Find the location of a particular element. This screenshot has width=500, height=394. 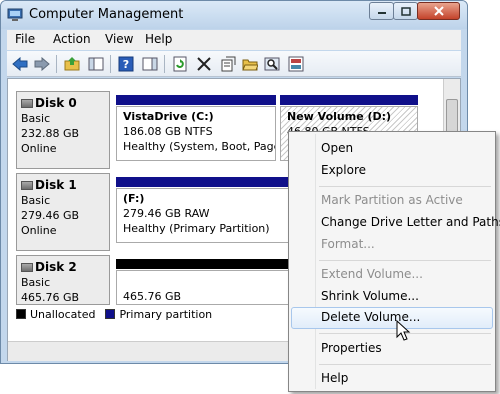

forward-button is located at coordinates (42, 64).